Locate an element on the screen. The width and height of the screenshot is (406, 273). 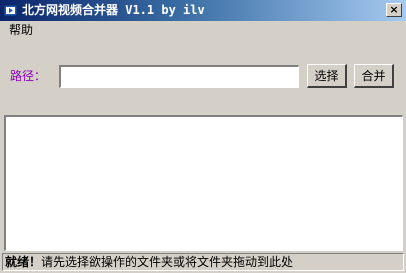
merge-button: 合并 is located at coordinates (374, 76).